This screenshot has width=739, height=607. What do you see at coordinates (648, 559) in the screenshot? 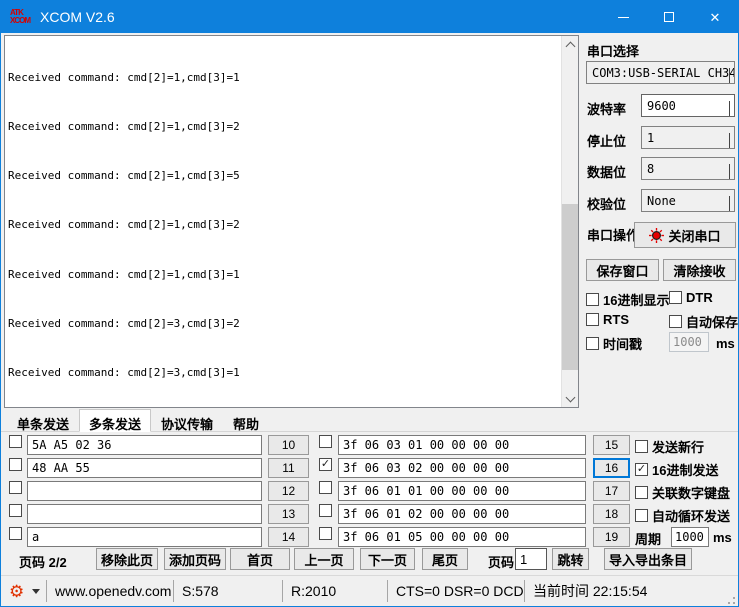
I see `import-export-button: 导入导出条目` at bounding box center [648, 559].